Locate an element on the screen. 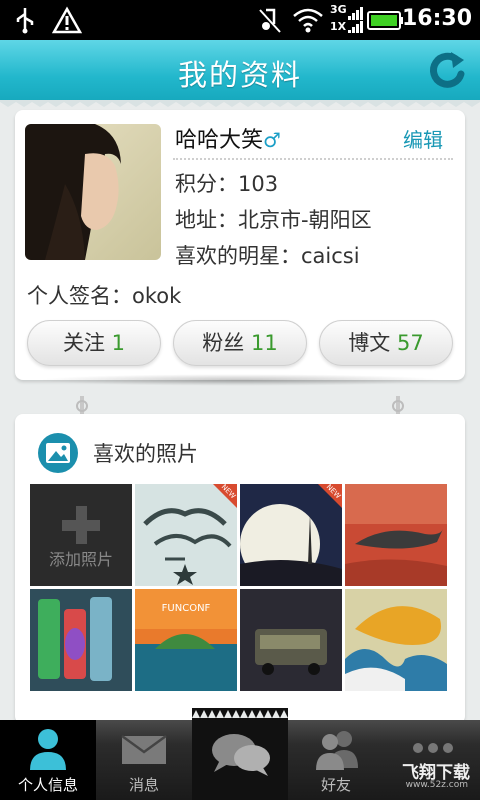 The height and width of the screenshot is (800, 480). title-bar: 我的资料 is located at coordinates (240, 71).